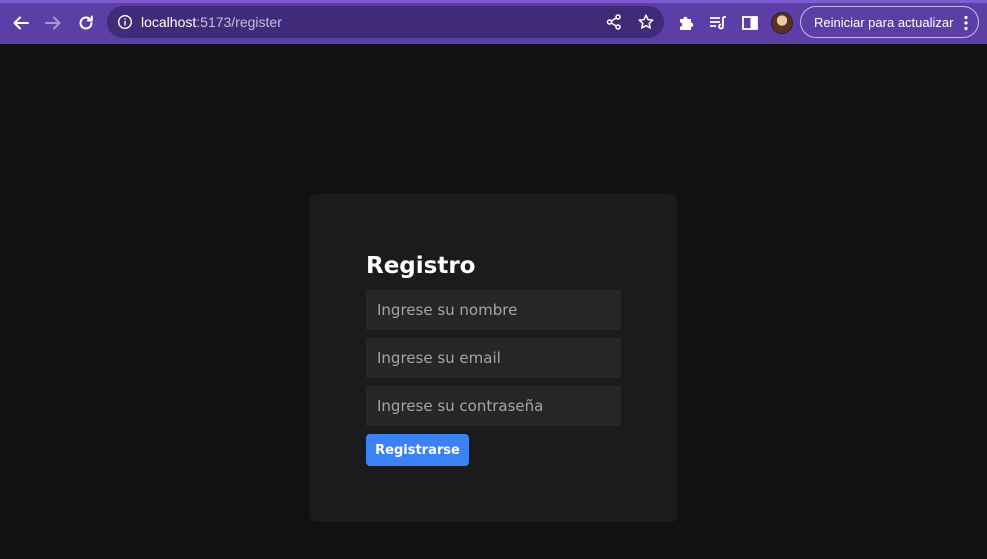 The image size is (987, 559). I want to click on profile-avatar, so click(782, 23).